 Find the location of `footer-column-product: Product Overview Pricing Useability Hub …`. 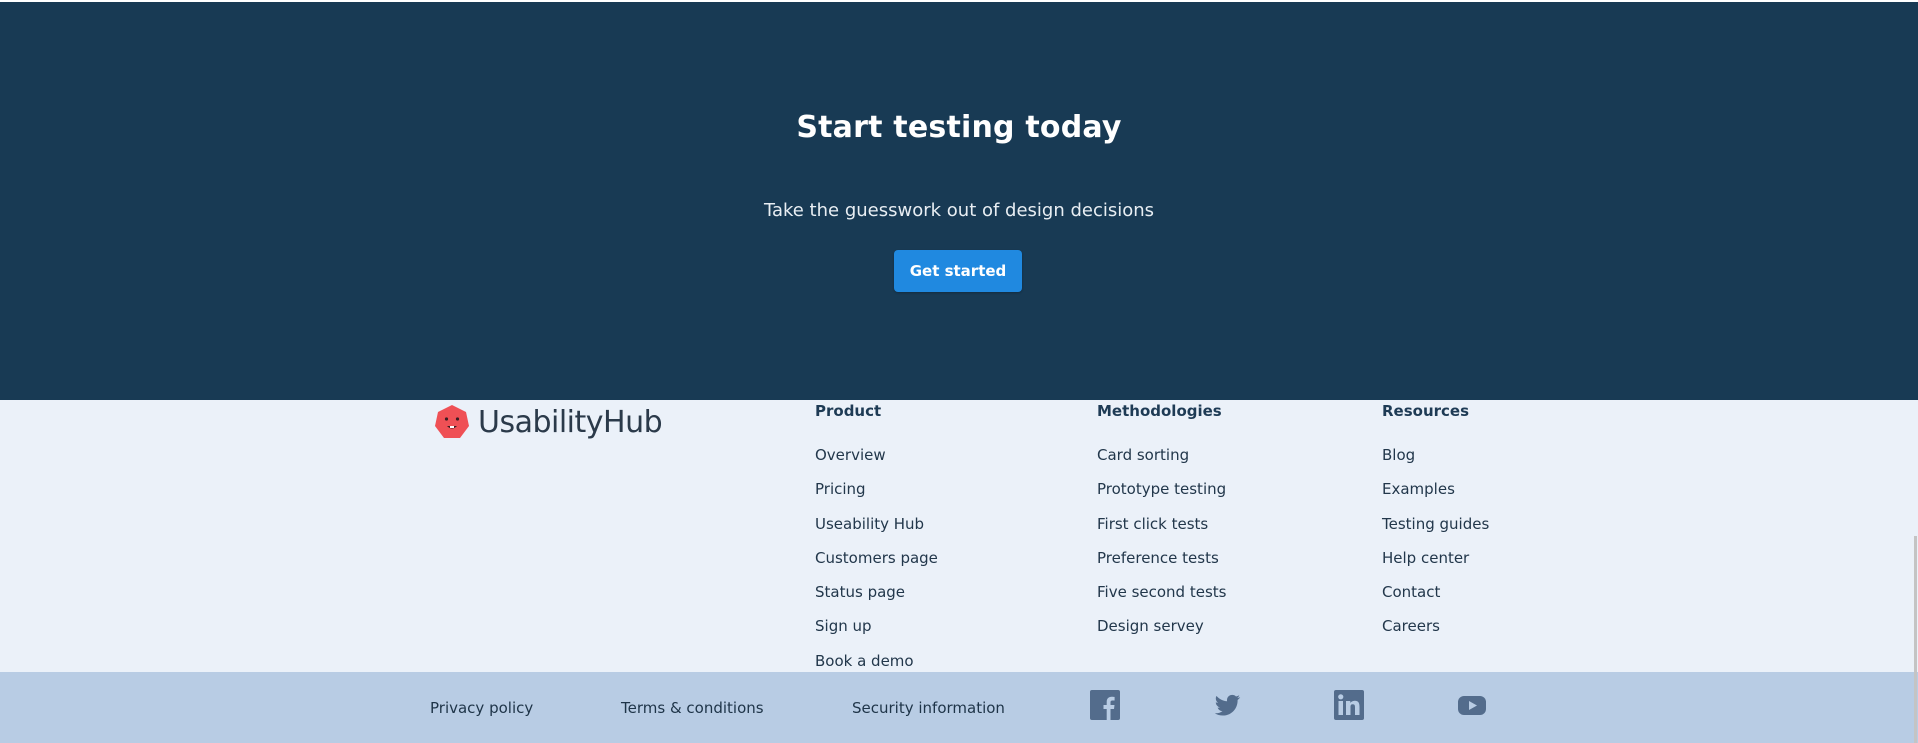

footer-column-product: Product Overview Pricing Useability Hub … is located at coordinates (876, 542).